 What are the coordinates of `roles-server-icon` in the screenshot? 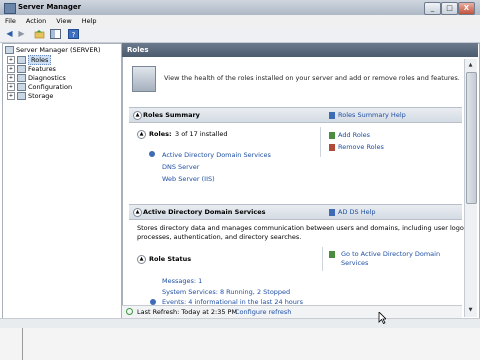 It's located at (144, 79).